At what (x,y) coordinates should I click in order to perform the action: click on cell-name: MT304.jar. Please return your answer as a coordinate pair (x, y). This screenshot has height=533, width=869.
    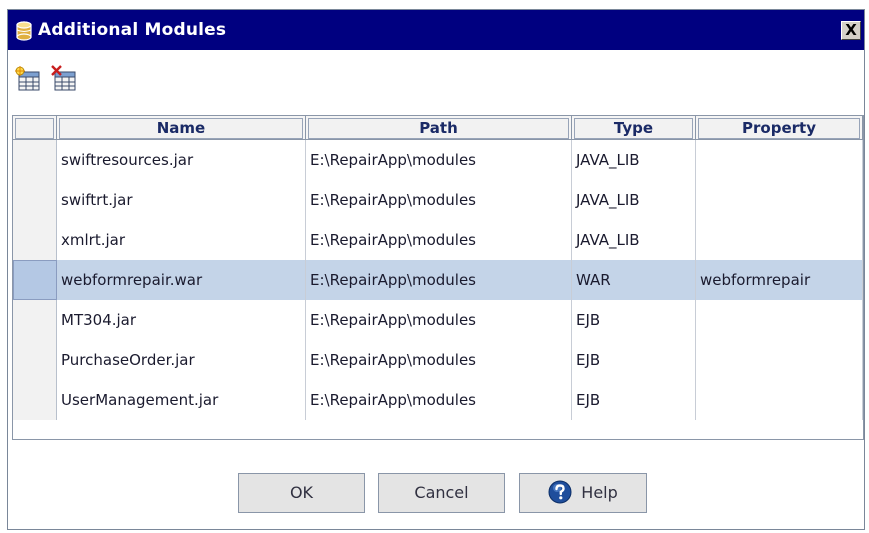
    Looking at the image, I should click on (181, 320).